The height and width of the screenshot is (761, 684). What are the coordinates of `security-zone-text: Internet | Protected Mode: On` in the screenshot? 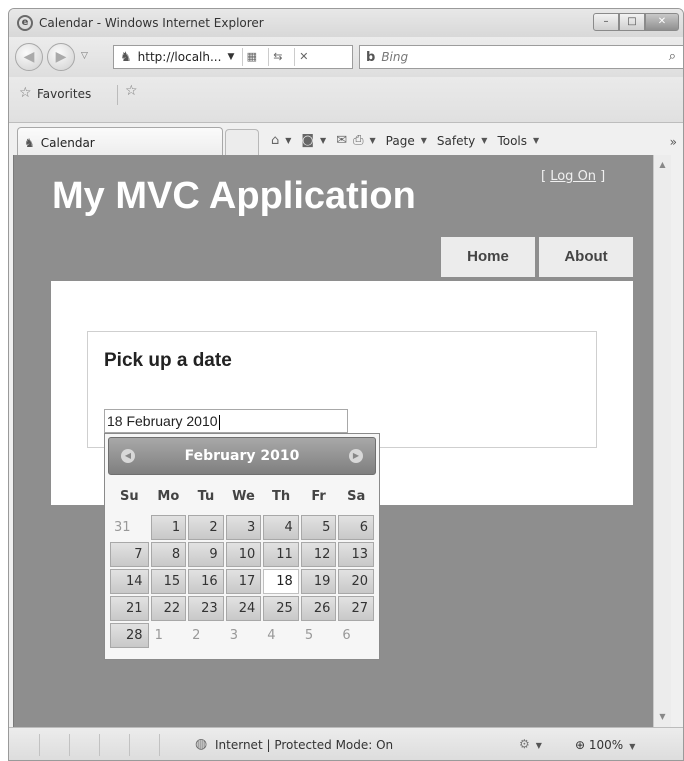 It's located at (304, 745).